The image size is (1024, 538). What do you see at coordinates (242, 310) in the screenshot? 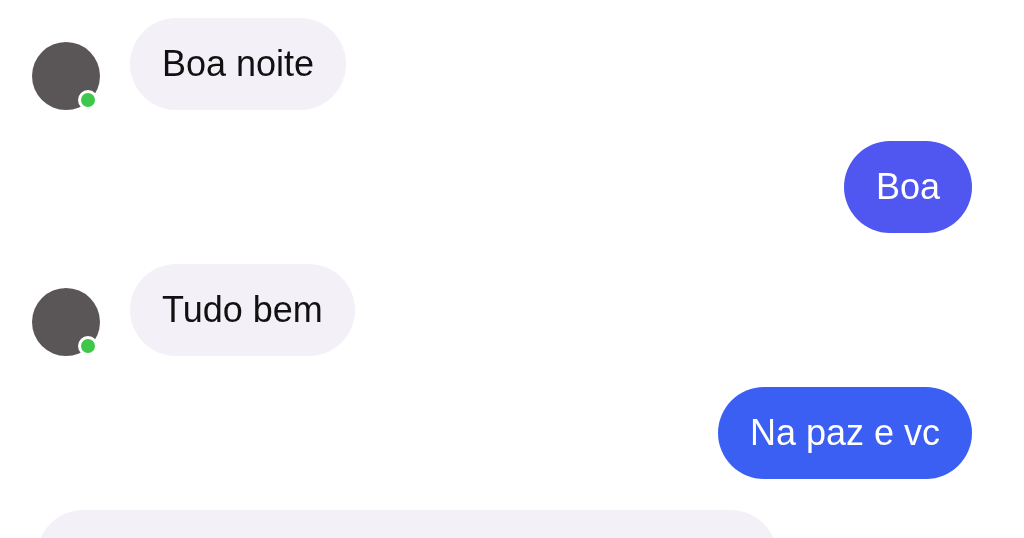
I see `incoming-message: Tudo bem` at bounding box center [242, 310].